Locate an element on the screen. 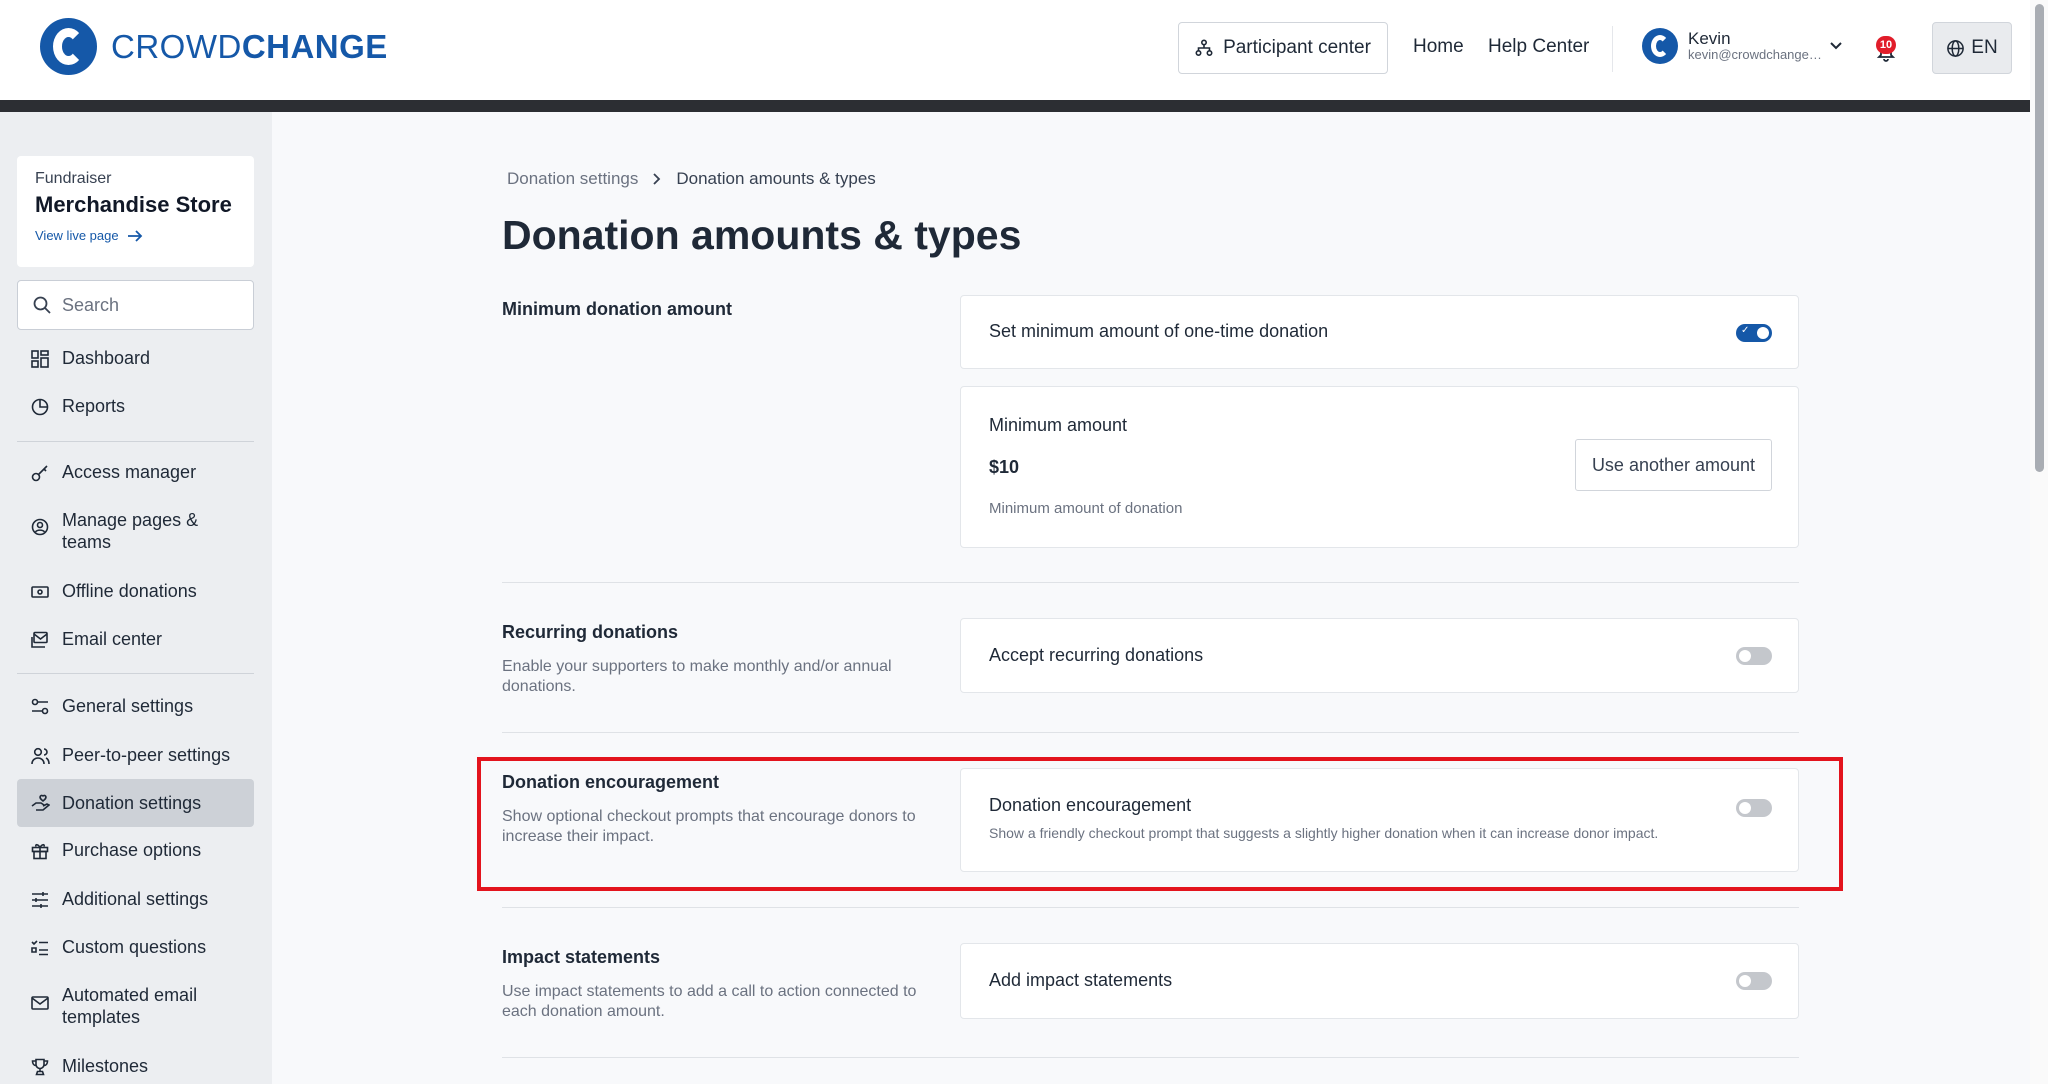 This screenshot has width=2048, height=1084. user-menu: Kevin kevin@crowdchange.co is located at coordinates (1732, 46).